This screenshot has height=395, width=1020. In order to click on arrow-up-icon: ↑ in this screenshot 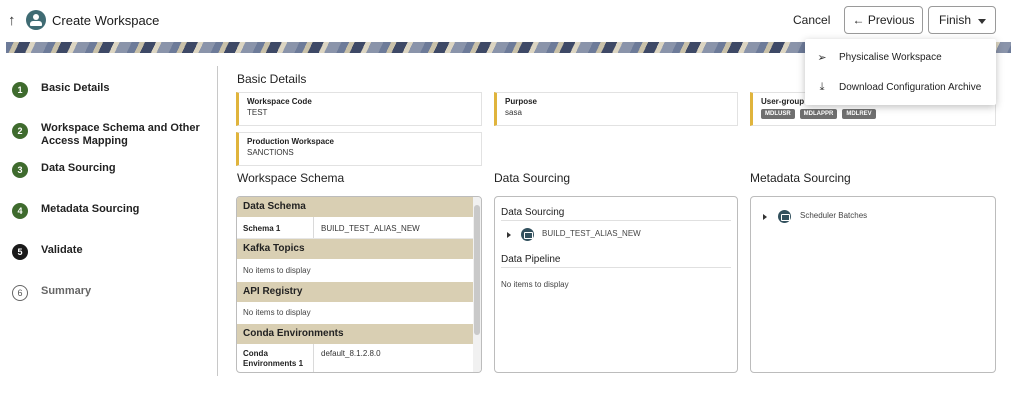, I will do `click(12, 20)`.